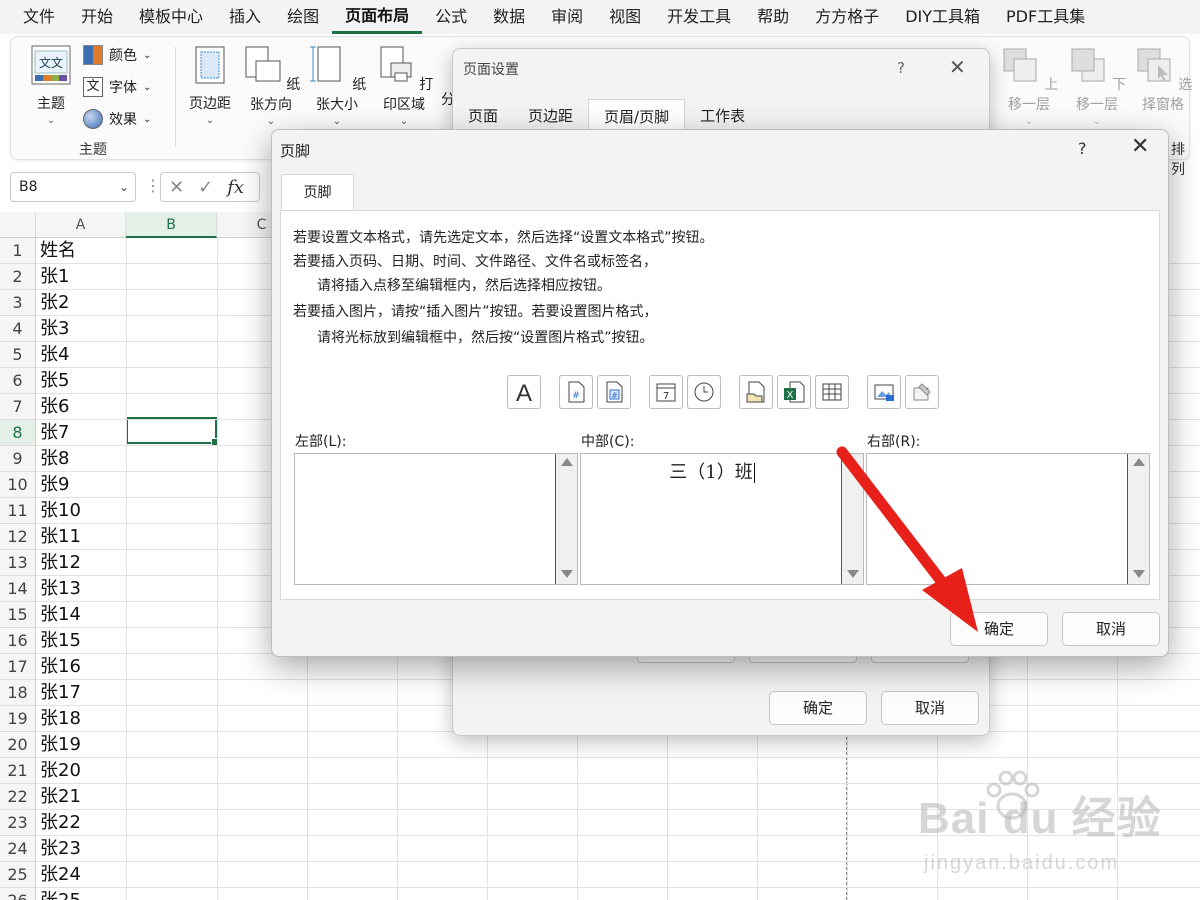 The width and height of the screenshot is (1200, 900). What do you see at coordinates (117, 87) in the screenshot?
I see `fonts-button: 文 字体 ⌄` at bounding box center [117, 87].